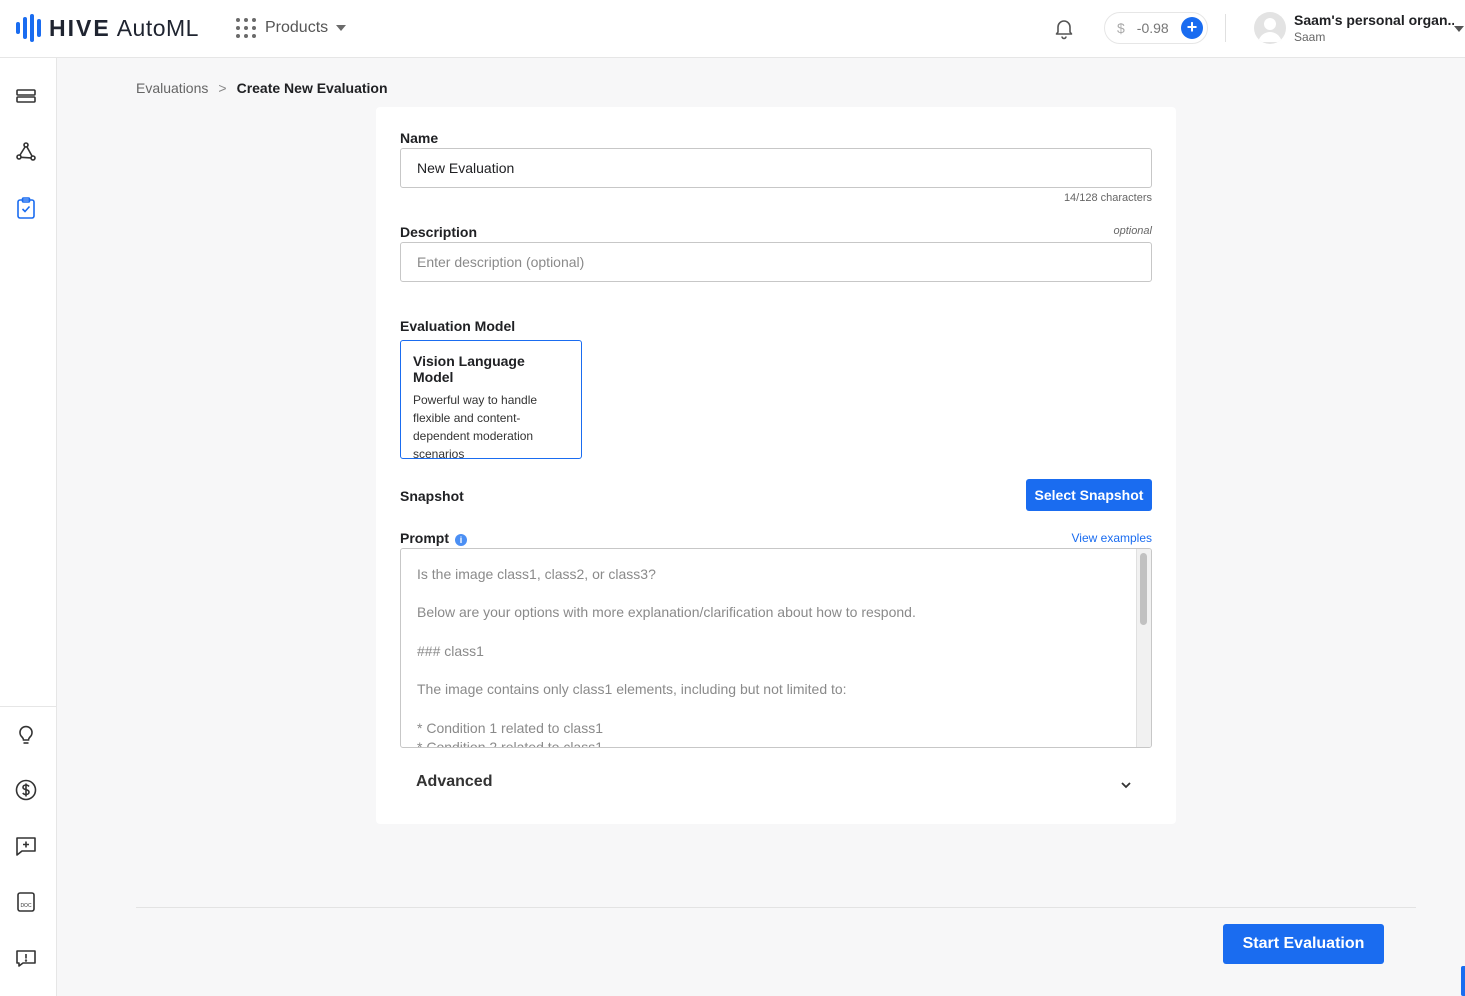 The height and width of the screenshot is (996, 1465). I want to click on model-option-title: Vision Language Model, so click(469, 369).